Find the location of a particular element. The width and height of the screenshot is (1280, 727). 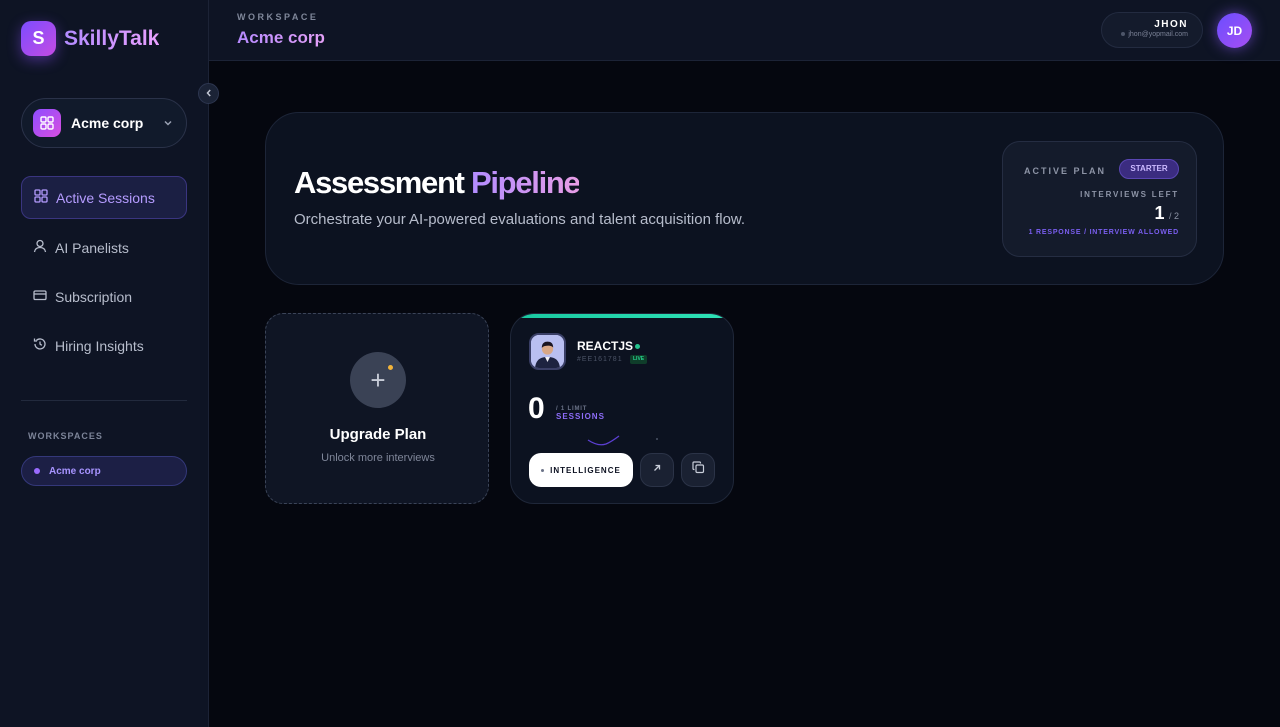

user-icon is located at coordinates (40, 247).